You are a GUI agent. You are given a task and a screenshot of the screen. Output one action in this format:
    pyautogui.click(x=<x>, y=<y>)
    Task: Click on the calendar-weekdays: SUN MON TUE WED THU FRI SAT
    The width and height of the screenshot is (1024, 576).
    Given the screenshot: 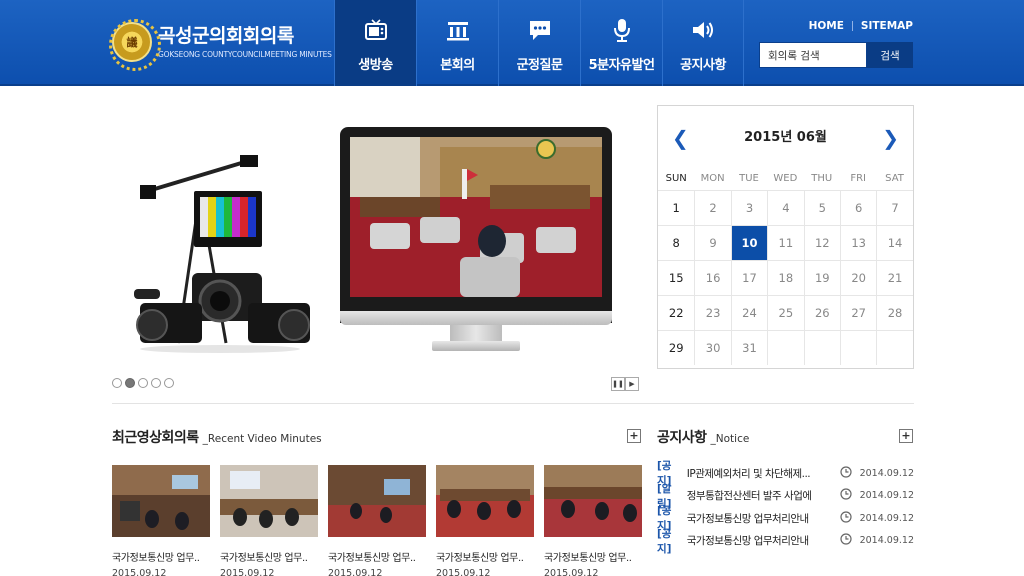 What is the action you would take?
    pyautogui.click(x=785, y=179)
    